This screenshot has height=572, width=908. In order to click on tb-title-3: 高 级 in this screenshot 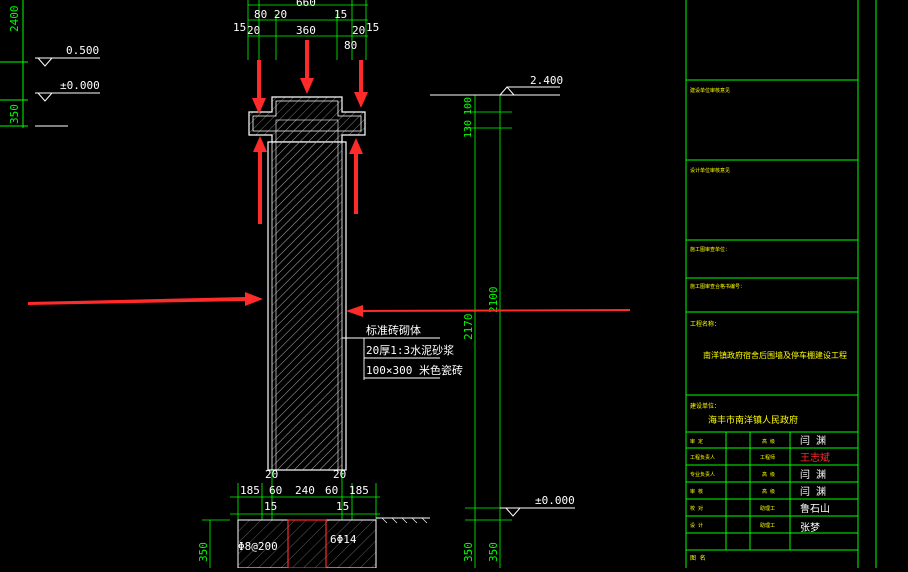, I will do `click(768, 491)`.